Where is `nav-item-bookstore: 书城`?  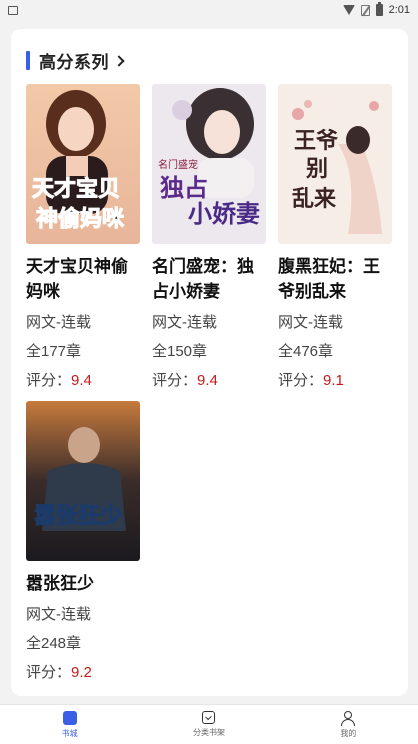 nav-item-bookstore: 书城 is located at coordinates (69, 724).